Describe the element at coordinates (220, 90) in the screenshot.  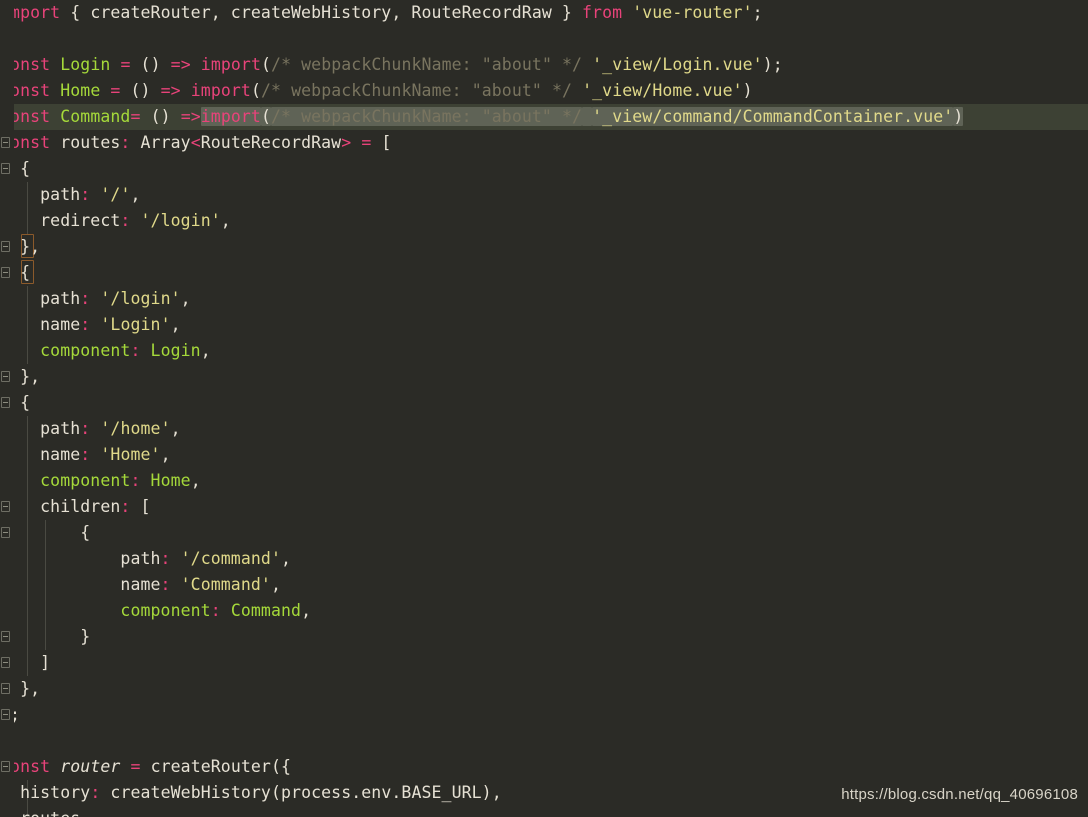
I see `code-token: import` at that location.